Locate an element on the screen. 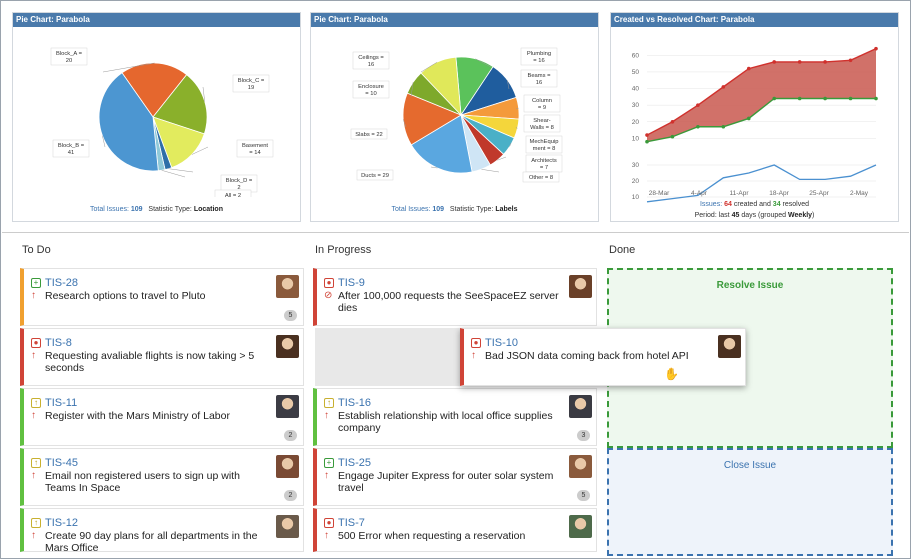 The image size is (911, 559). issue-key-link: TIS-10 is located at coordinates (501, 343).